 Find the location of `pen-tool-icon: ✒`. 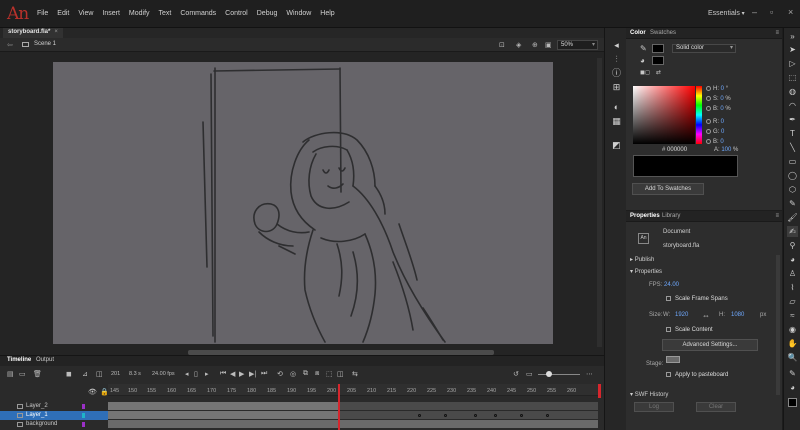

pen-tool-icon: ✒ is located at coordinates (792, 119).